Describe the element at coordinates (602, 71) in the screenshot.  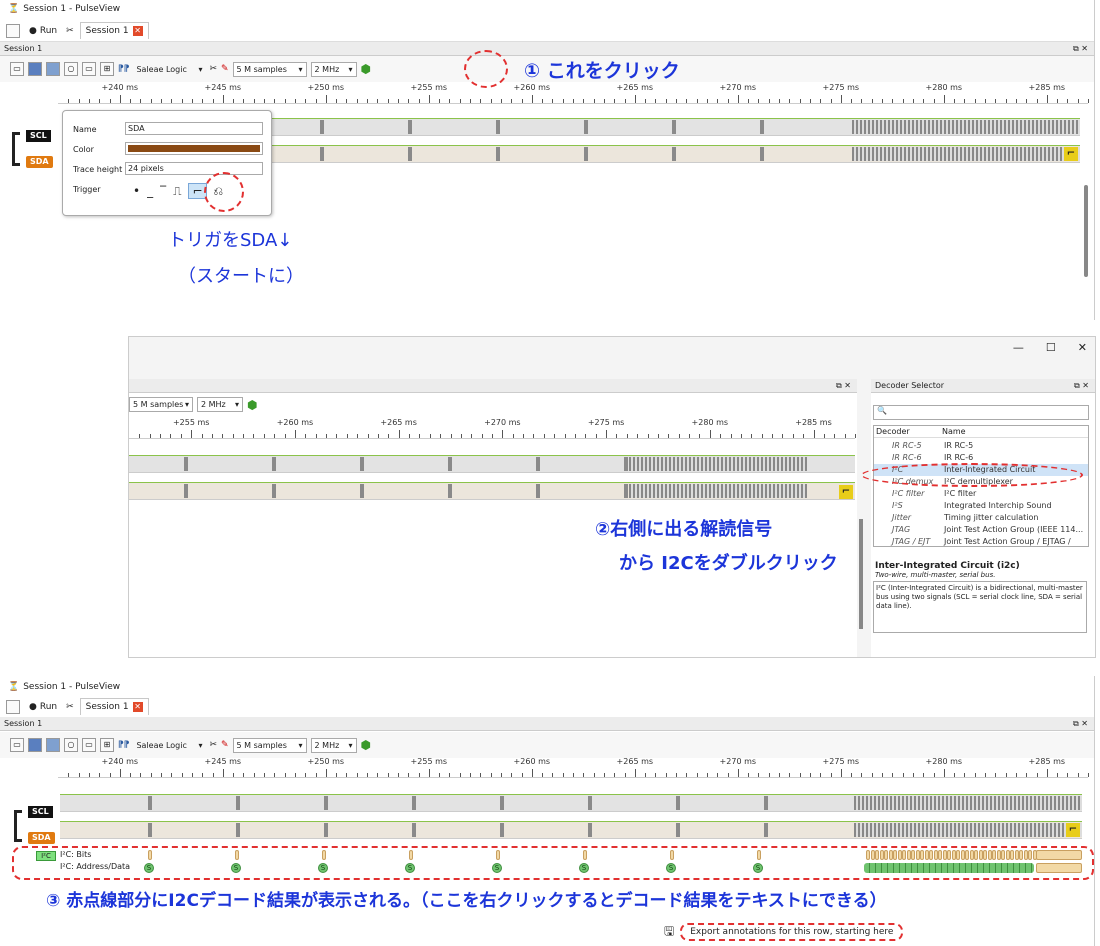
I see `step1-note: ① これをクリック` at that location.